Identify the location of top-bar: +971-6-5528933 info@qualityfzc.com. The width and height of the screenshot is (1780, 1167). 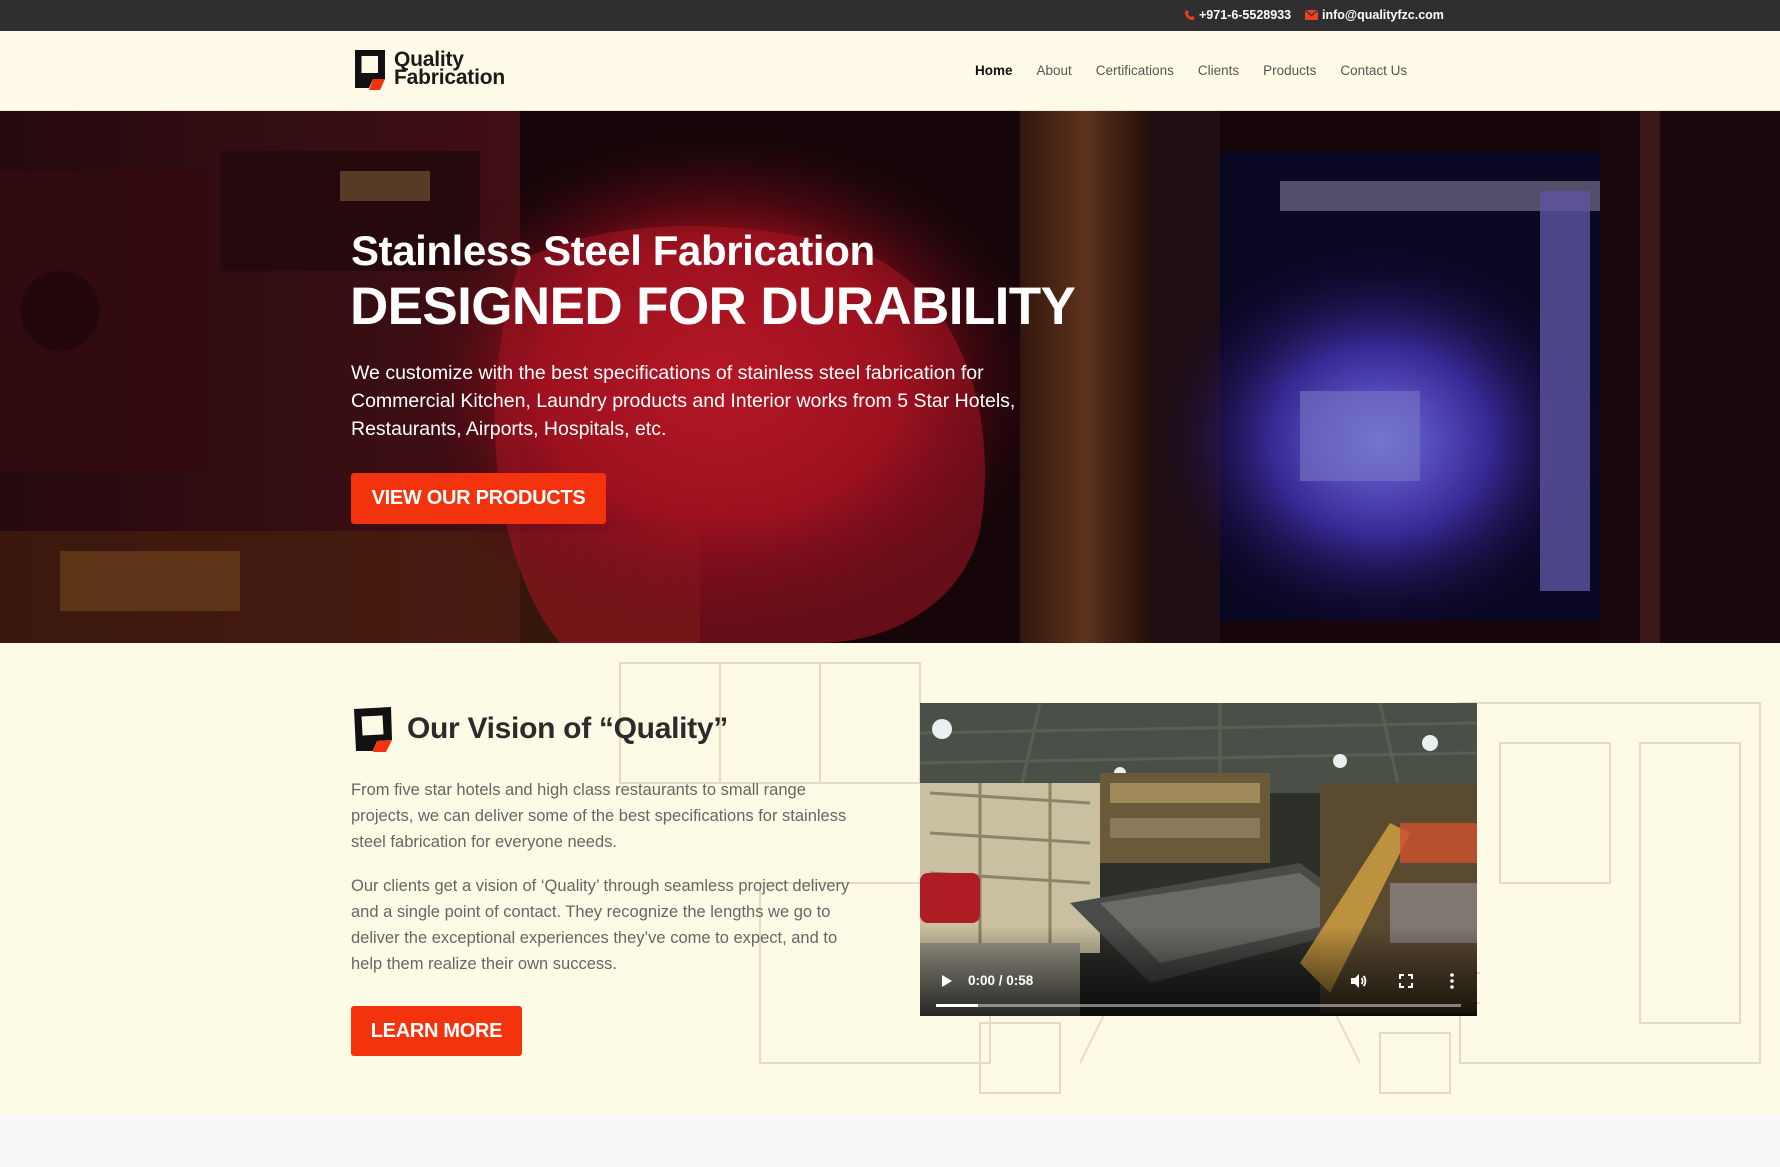
(890, 15).